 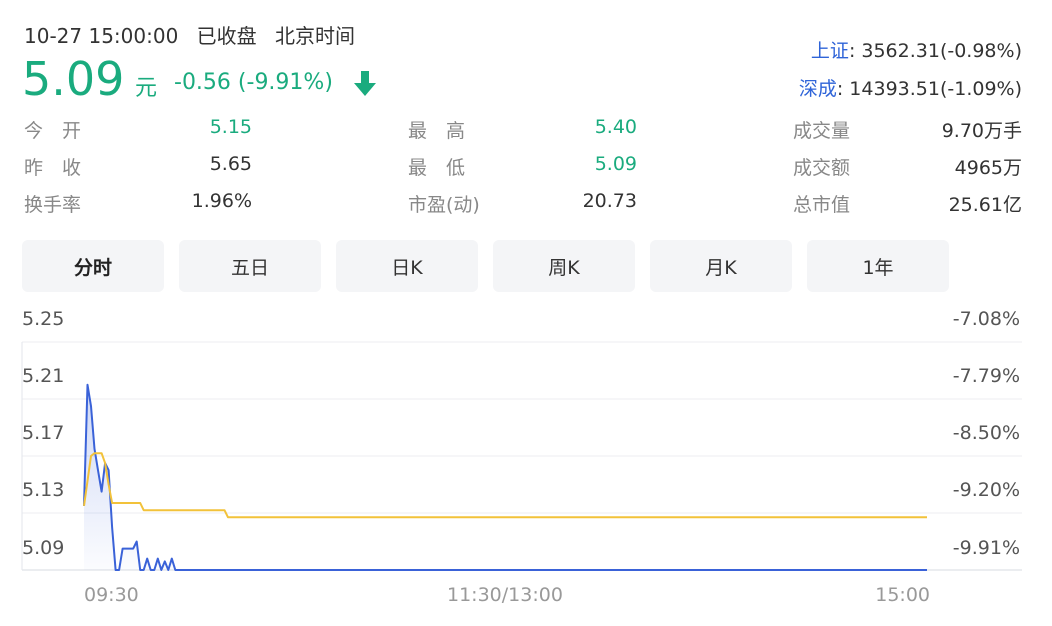 What do you see at coordinates (43, 490) in the screenshot?
I see `y-tick-left: 5.13` at bounding box center [43, 490].